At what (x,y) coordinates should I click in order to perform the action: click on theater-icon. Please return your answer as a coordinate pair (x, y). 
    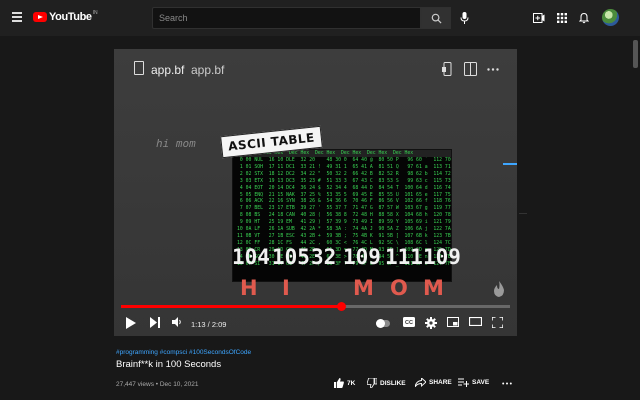
    Looking at the image, I should click on (475, 321).